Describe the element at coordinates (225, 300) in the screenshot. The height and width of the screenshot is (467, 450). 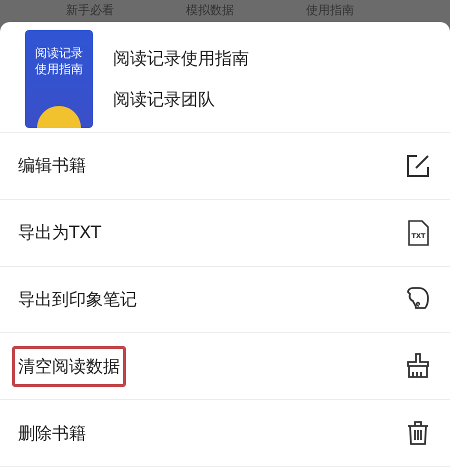
I see `menu-item: 导出到印象笔记` at that location.